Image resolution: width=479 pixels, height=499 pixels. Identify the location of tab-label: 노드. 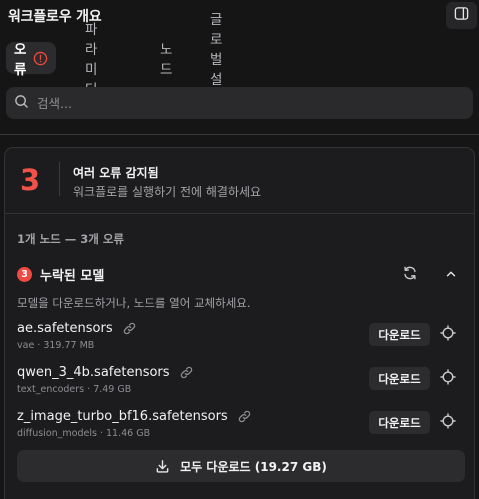
(166, 60).